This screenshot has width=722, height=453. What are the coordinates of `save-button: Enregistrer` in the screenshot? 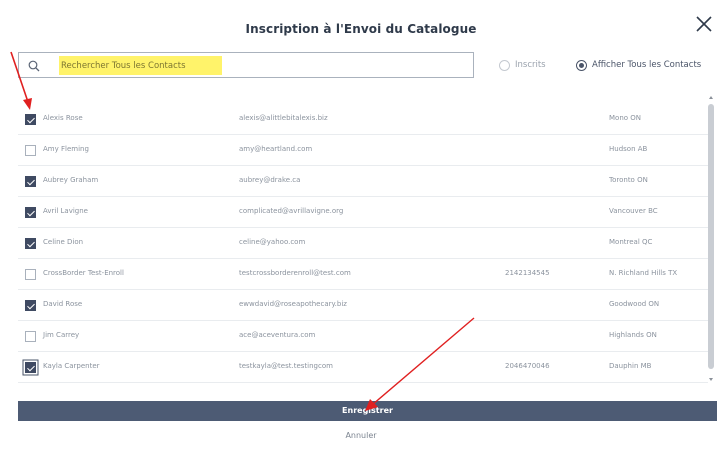 It's located at (367, 411).